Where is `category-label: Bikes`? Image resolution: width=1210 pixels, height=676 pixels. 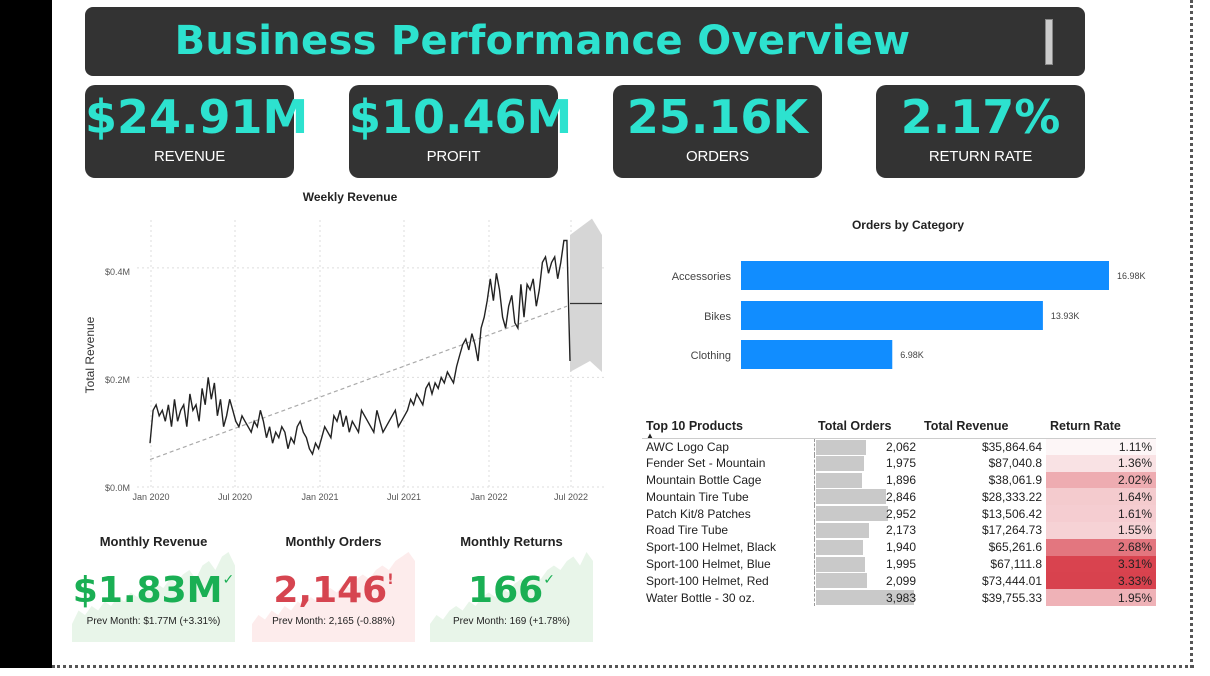 category-label: Bikes is located at coordinates (717, 317).